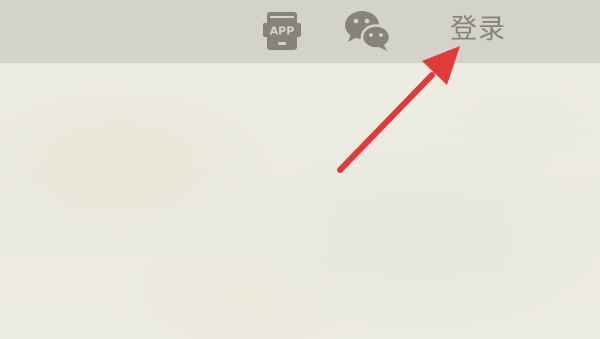 This screenshot has width=600, height=339. Describe the element at coordinates (478, 30) in the screenshot. I see `login-link: 登录` at that location.